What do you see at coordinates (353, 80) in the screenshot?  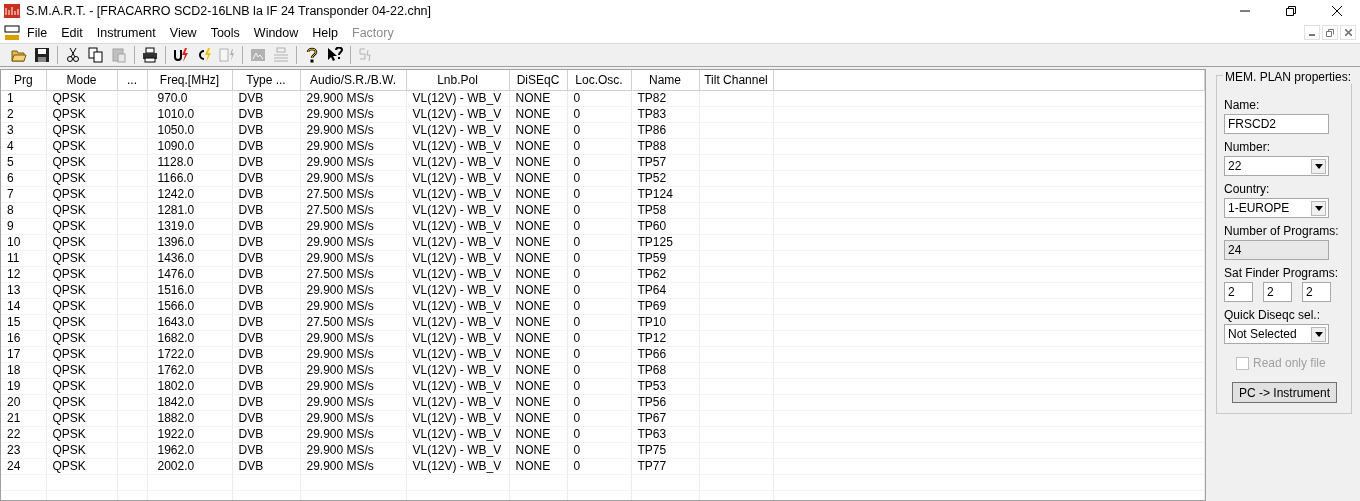 I see `column-header: Audio/S.R./B.W.` at bounding box center [353, 80].